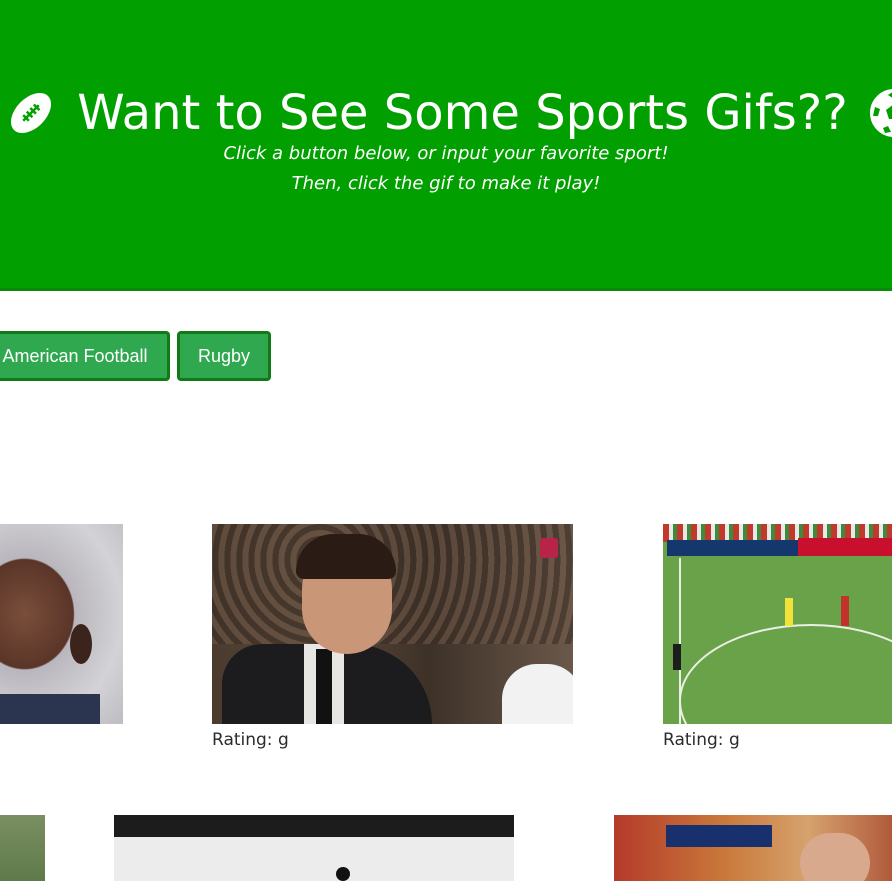 This screenshot has height=881, width=892. Describe the element at coordinates (61, 624) in the screenshot. I see `gif-back-of-head` at that location.